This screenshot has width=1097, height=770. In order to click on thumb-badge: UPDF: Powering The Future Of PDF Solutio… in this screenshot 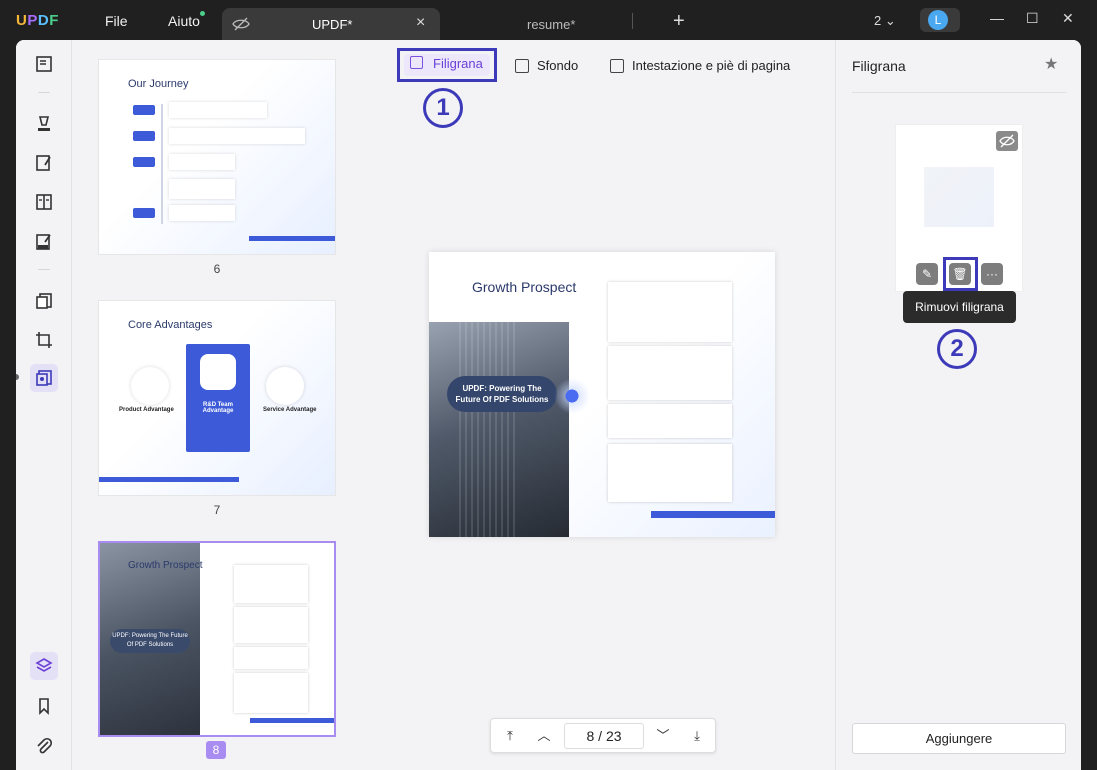, I will do `click(150, 641)`.